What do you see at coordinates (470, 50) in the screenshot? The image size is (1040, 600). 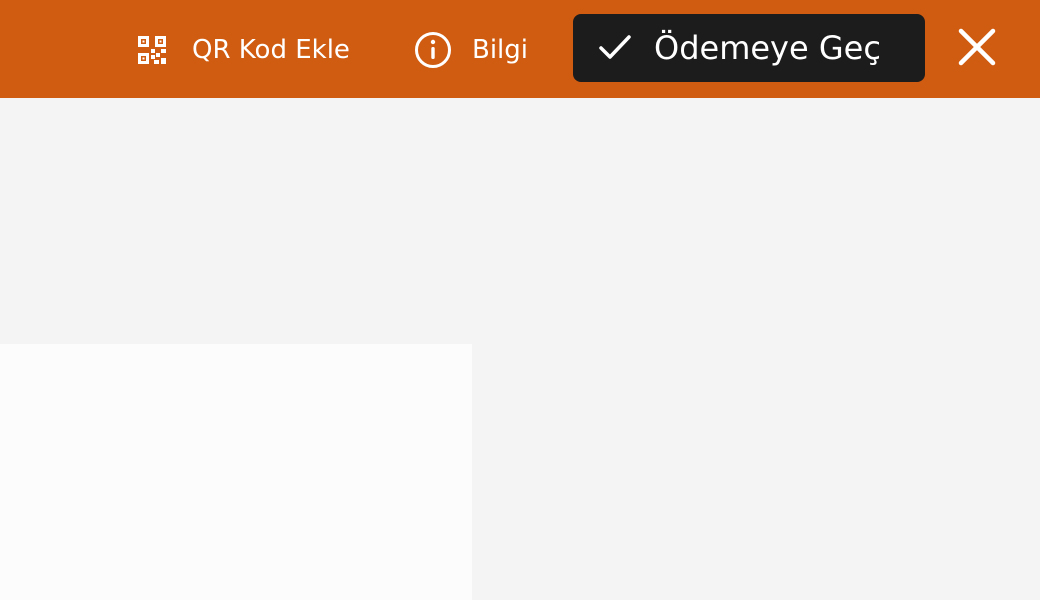 I see `info-button: Bilgi` at bounding box center [470, 50].